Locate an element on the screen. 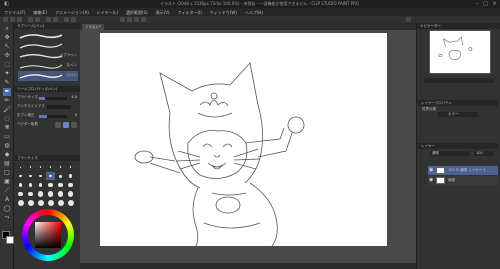 The width and height of the screenshot is (500, 269). save-icon is located at coordinates (19, 19).